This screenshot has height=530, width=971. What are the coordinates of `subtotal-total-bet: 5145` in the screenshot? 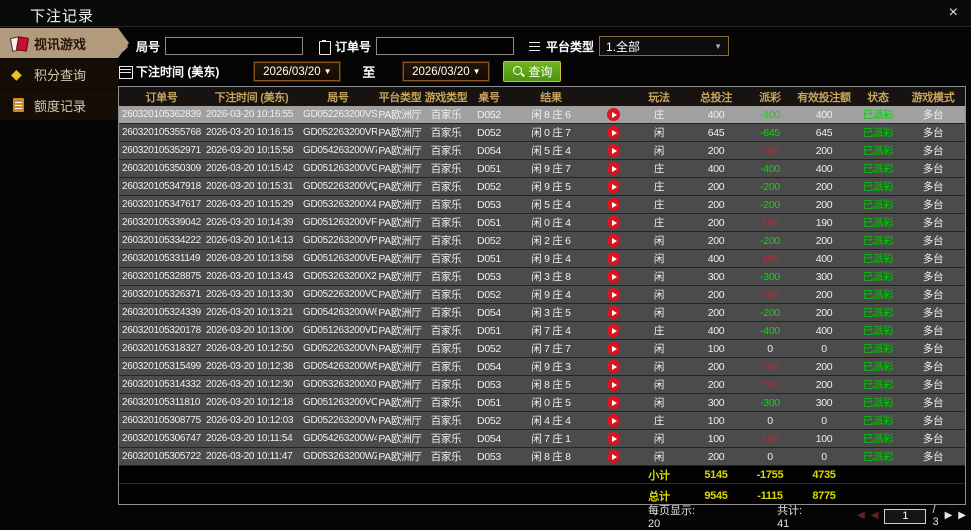 It's located at (716, 474).